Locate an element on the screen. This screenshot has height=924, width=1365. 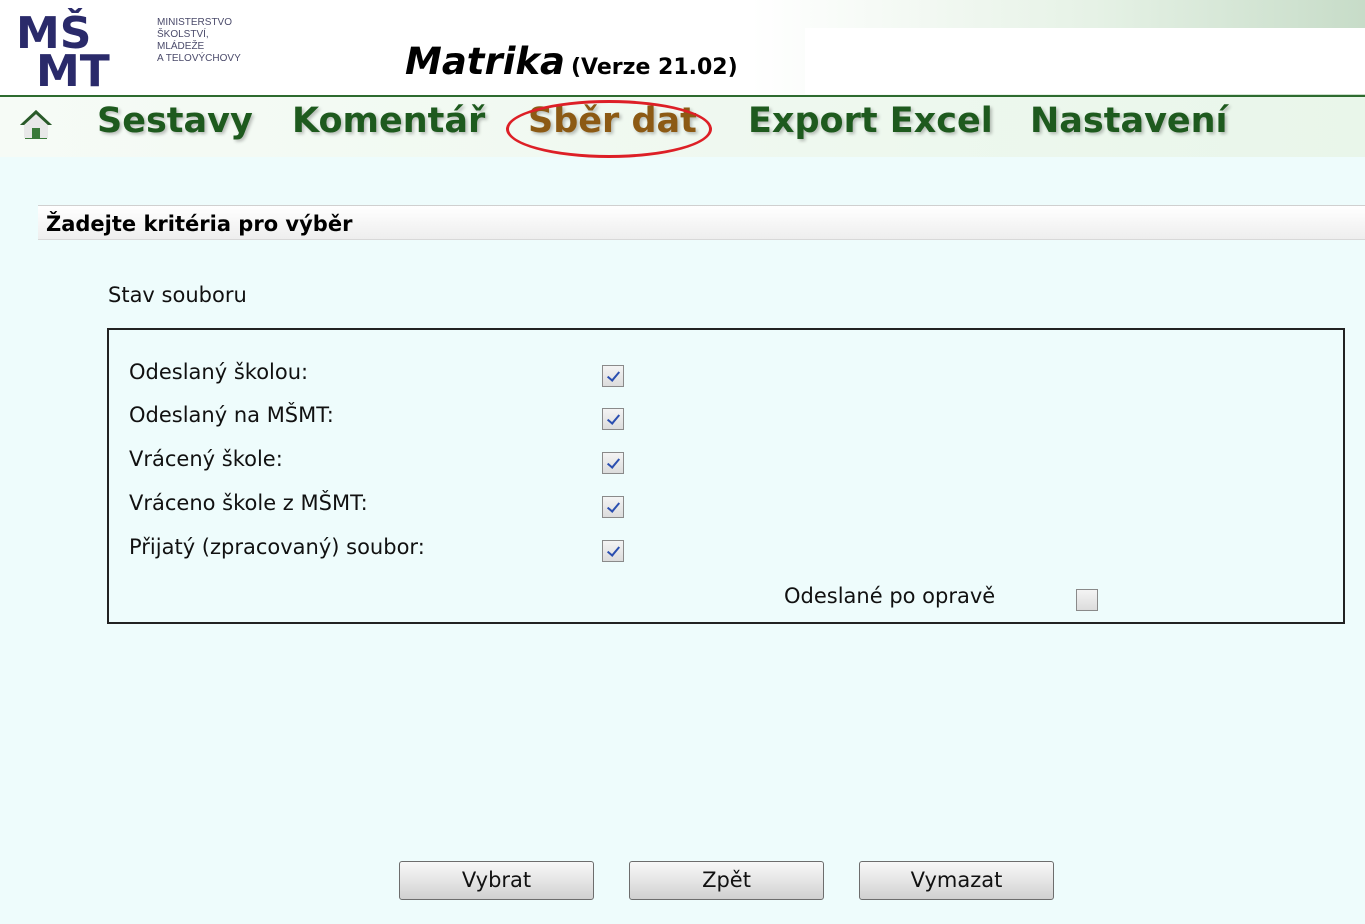
nav-komentar: Komentář is located at coordinates (388, 121).